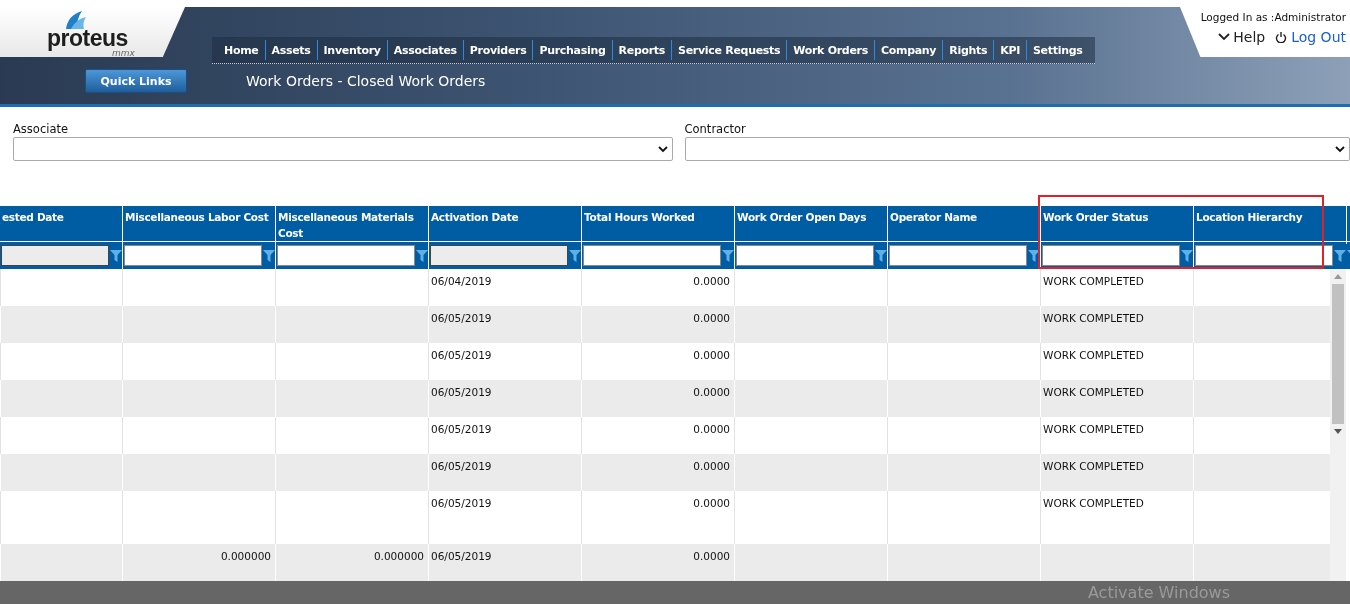  Describe the element at coordinates (572, 50) in the screenshot. I see `nav-item: Purchasing` at that location.